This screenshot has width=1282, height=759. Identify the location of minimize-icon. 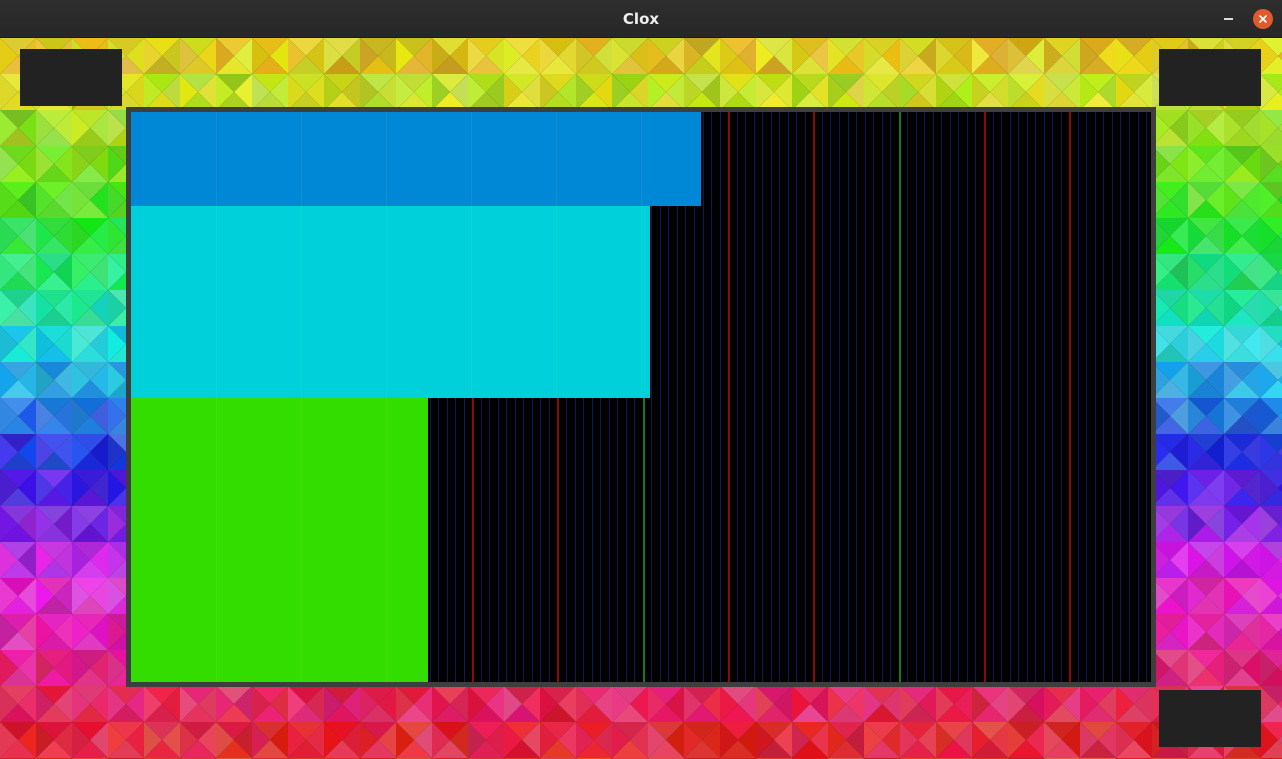
(1228, 19).